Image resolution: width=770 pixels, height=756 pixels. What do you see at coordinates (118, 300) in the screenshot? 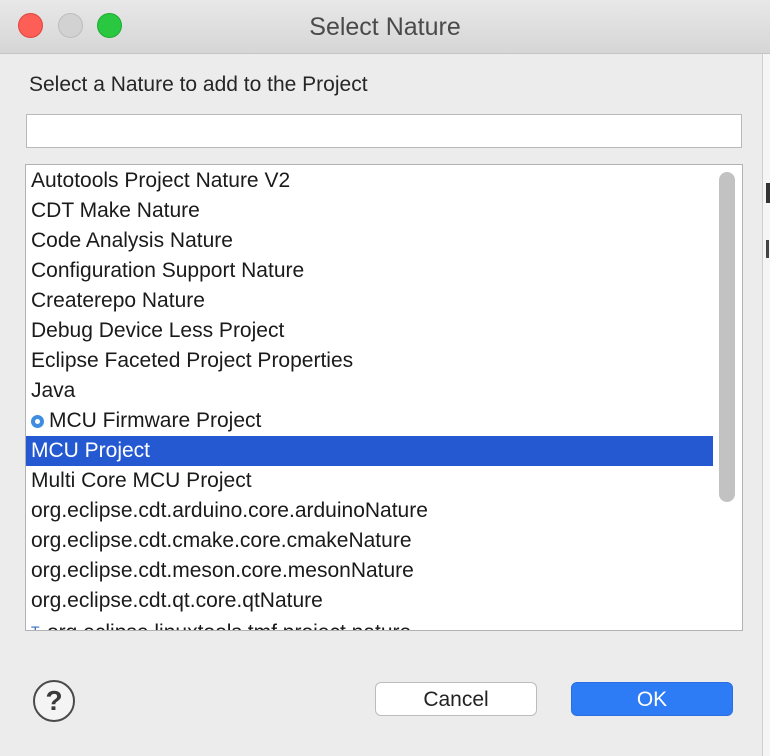
I see `list-item-label: Createrepo Nature` at bounding box center [118, 300].